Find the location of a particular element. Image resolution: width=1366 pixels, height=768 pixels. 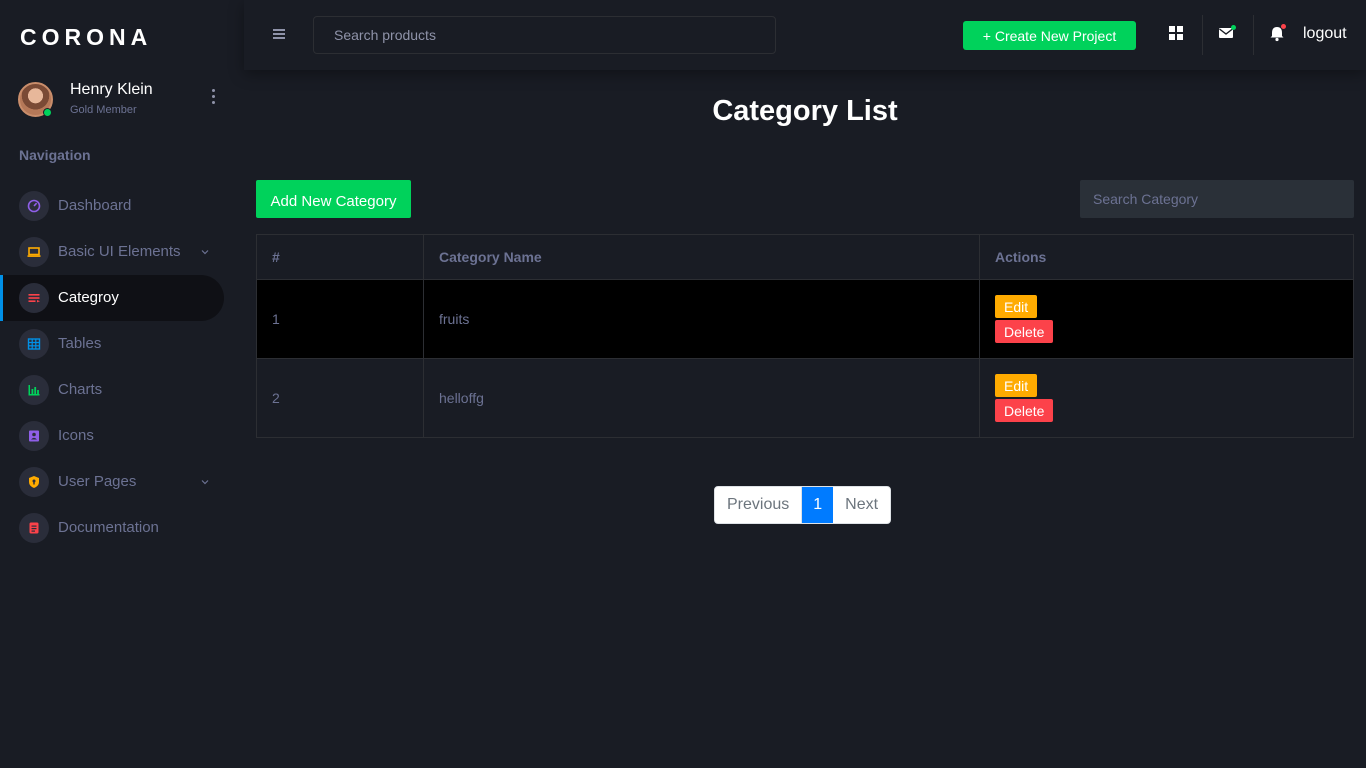

file-document-icon is located at coordinates (34, 528).